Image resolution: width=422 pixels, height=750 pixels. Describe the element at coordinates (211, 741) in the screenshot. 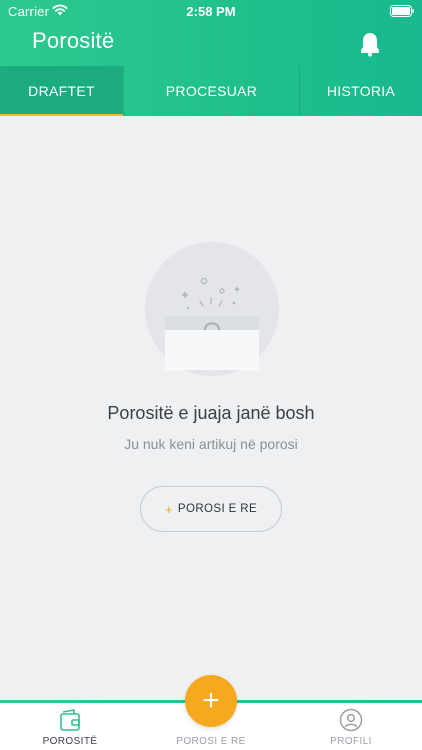

I see `tabbar-label: POROSI E RE` at that location.